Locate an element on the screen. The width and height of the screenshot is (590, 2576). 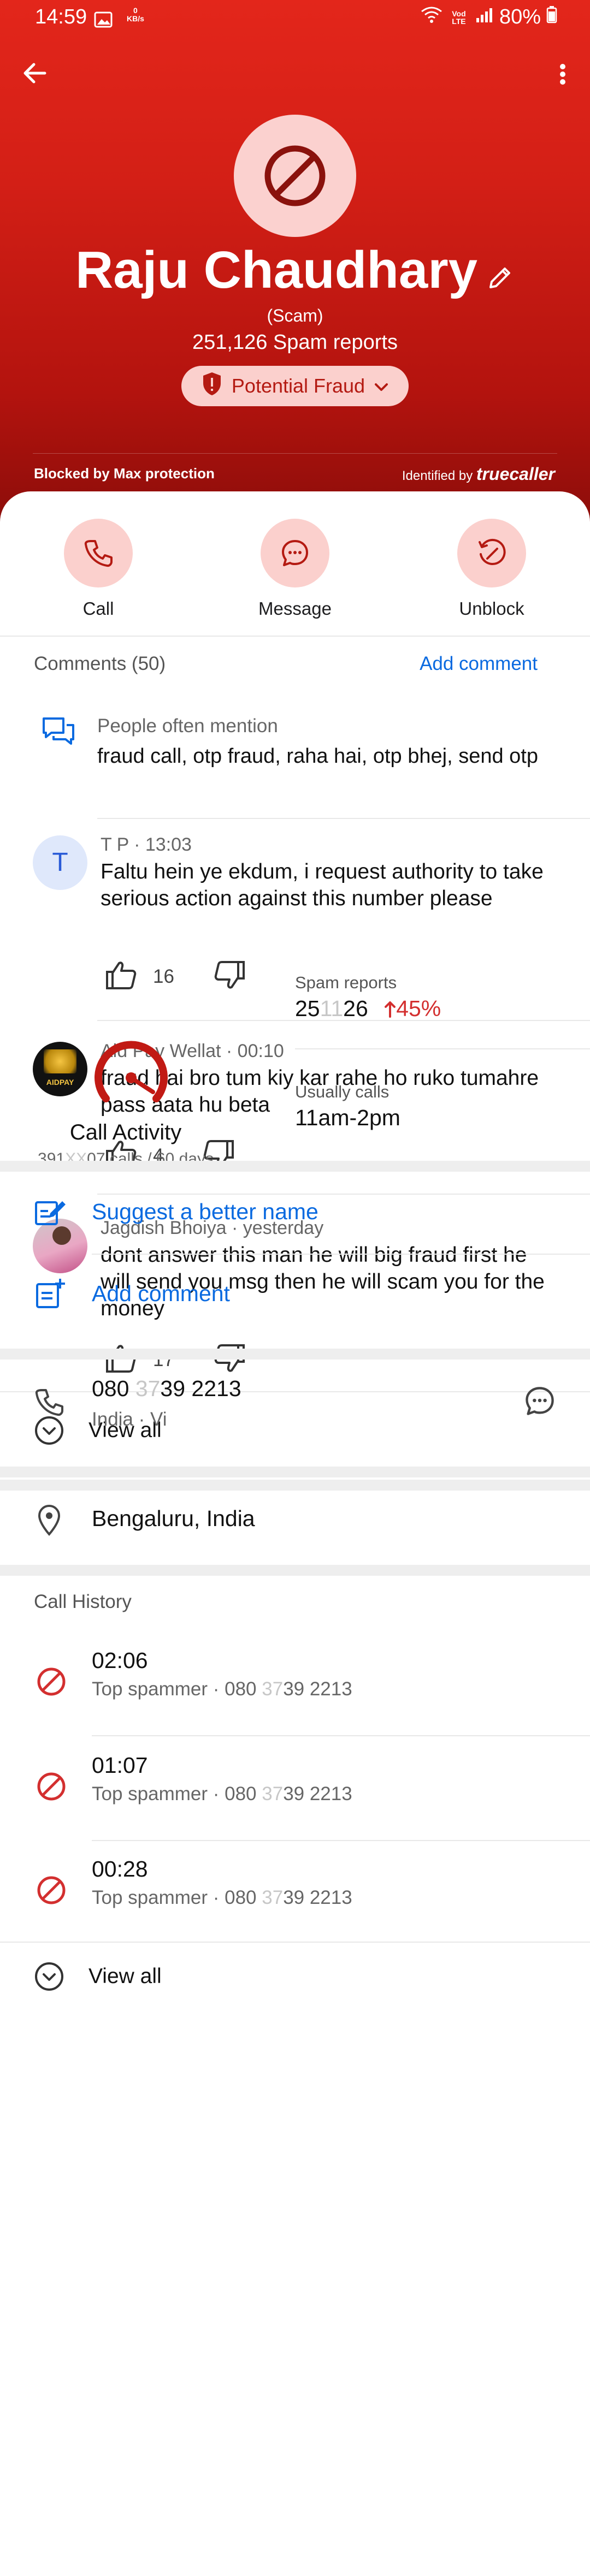
avatar: AIDPAY is located at coordinates (60, 1069).